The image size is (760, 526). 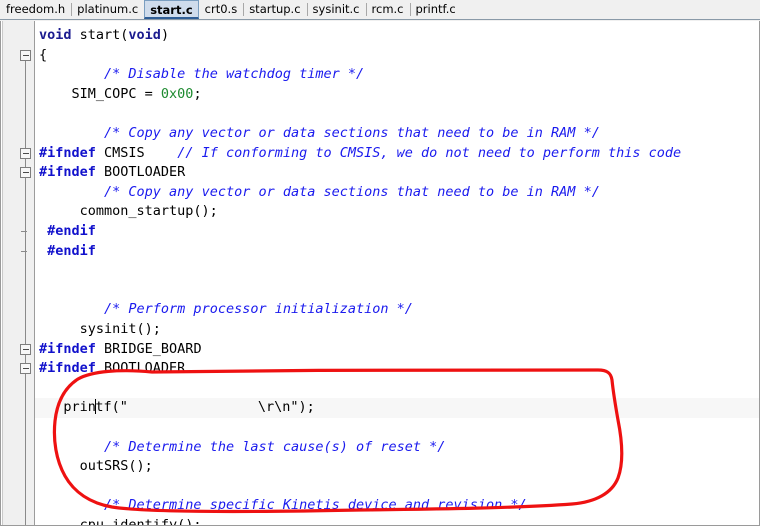 What do you see at coordinates (205, 407) in the screenshot?
I see `code-token-plain: tf(" \r\n");` at bounding box center [205, 407].